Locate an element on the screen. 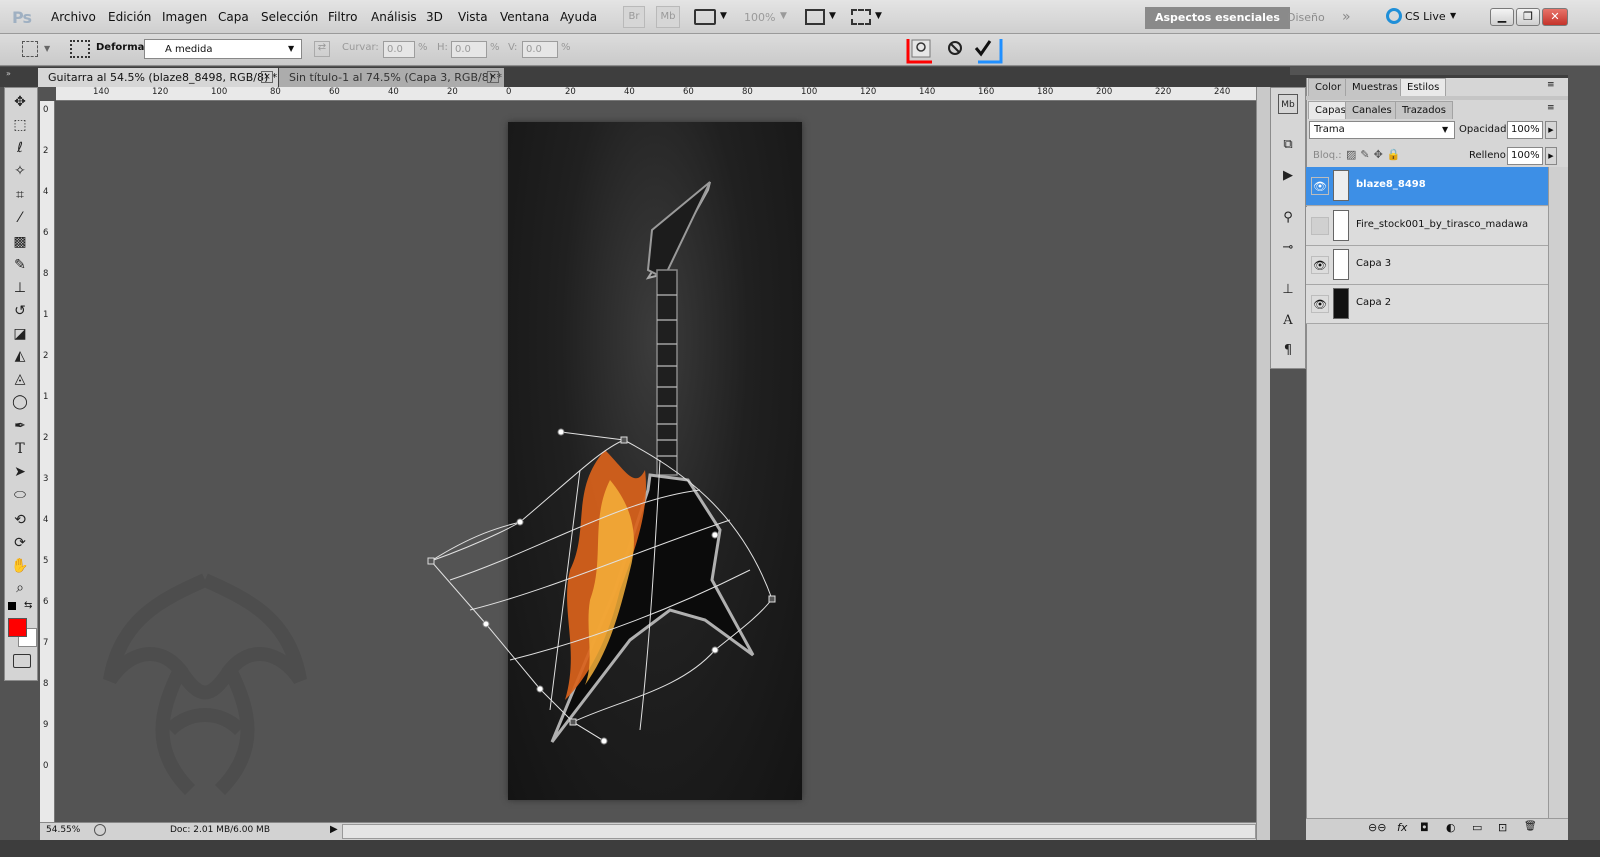 This screenshot has width=1600, height=857. blur-tool-icon: ◬ is located at coordinates (20, 379).